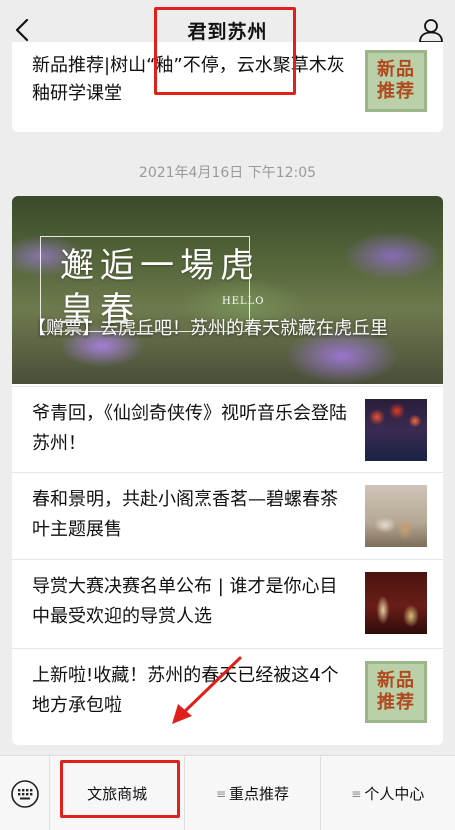 This screenshot has width=455, height=830. What do you see at coordinates (22, 30) in the screenshot?
I see `chevron-left-icon` at bounding box center [22, 30].